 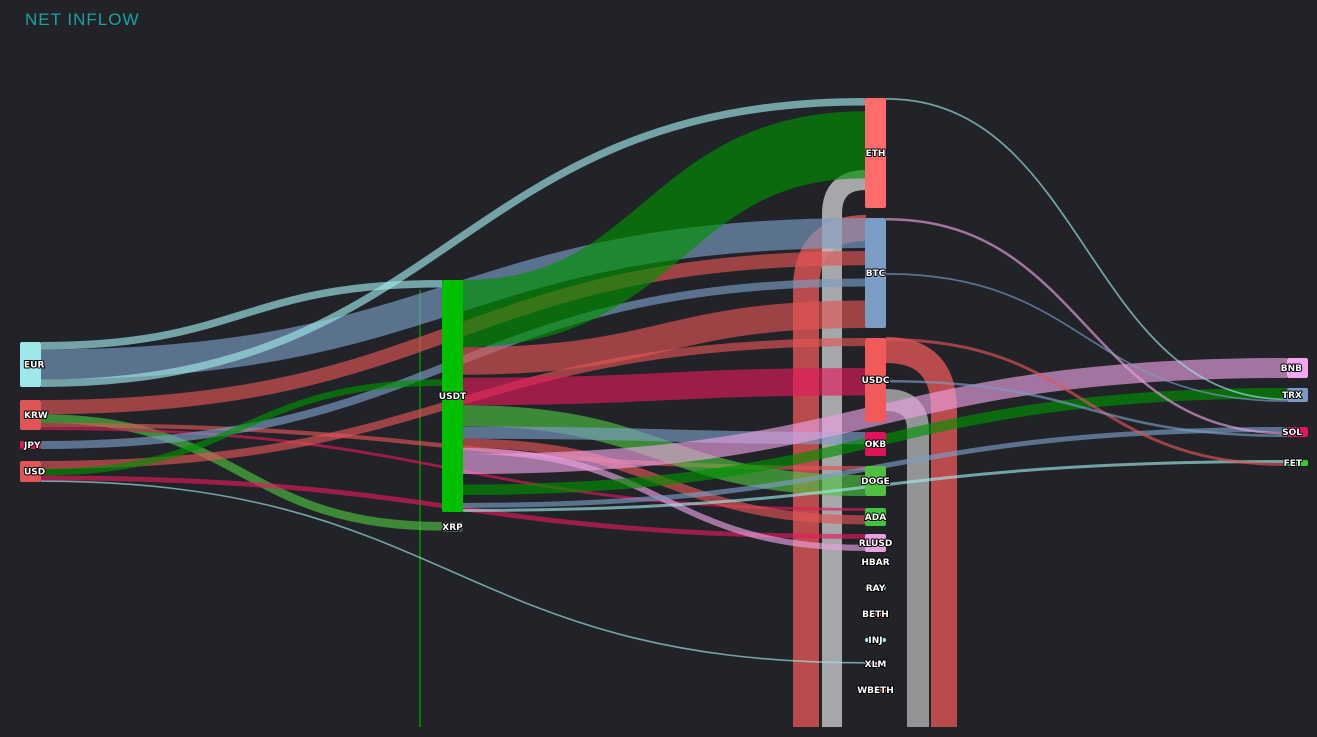 What do you see at coordinates (875, 691) in the screenshot?
I see `node-label-wbeth: WBETH` at bounding box center [875, 691].